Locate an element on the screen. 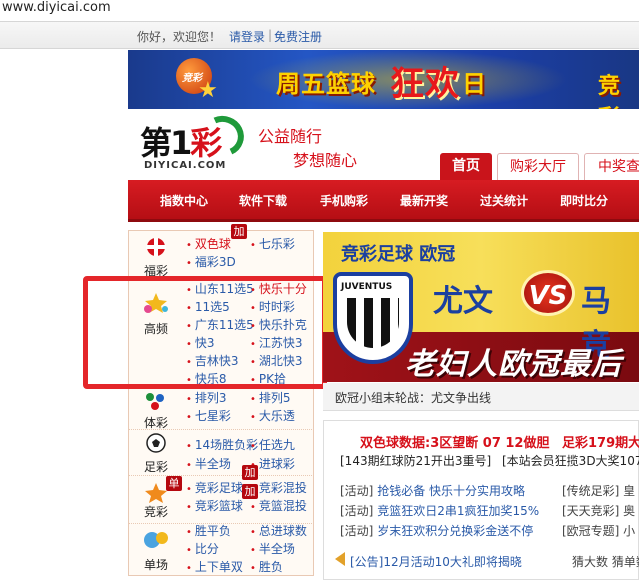 Image resolution: width=639 pixels, height=582 pixels. game-bifen: • 比分 is located at coordinates (202, 548).